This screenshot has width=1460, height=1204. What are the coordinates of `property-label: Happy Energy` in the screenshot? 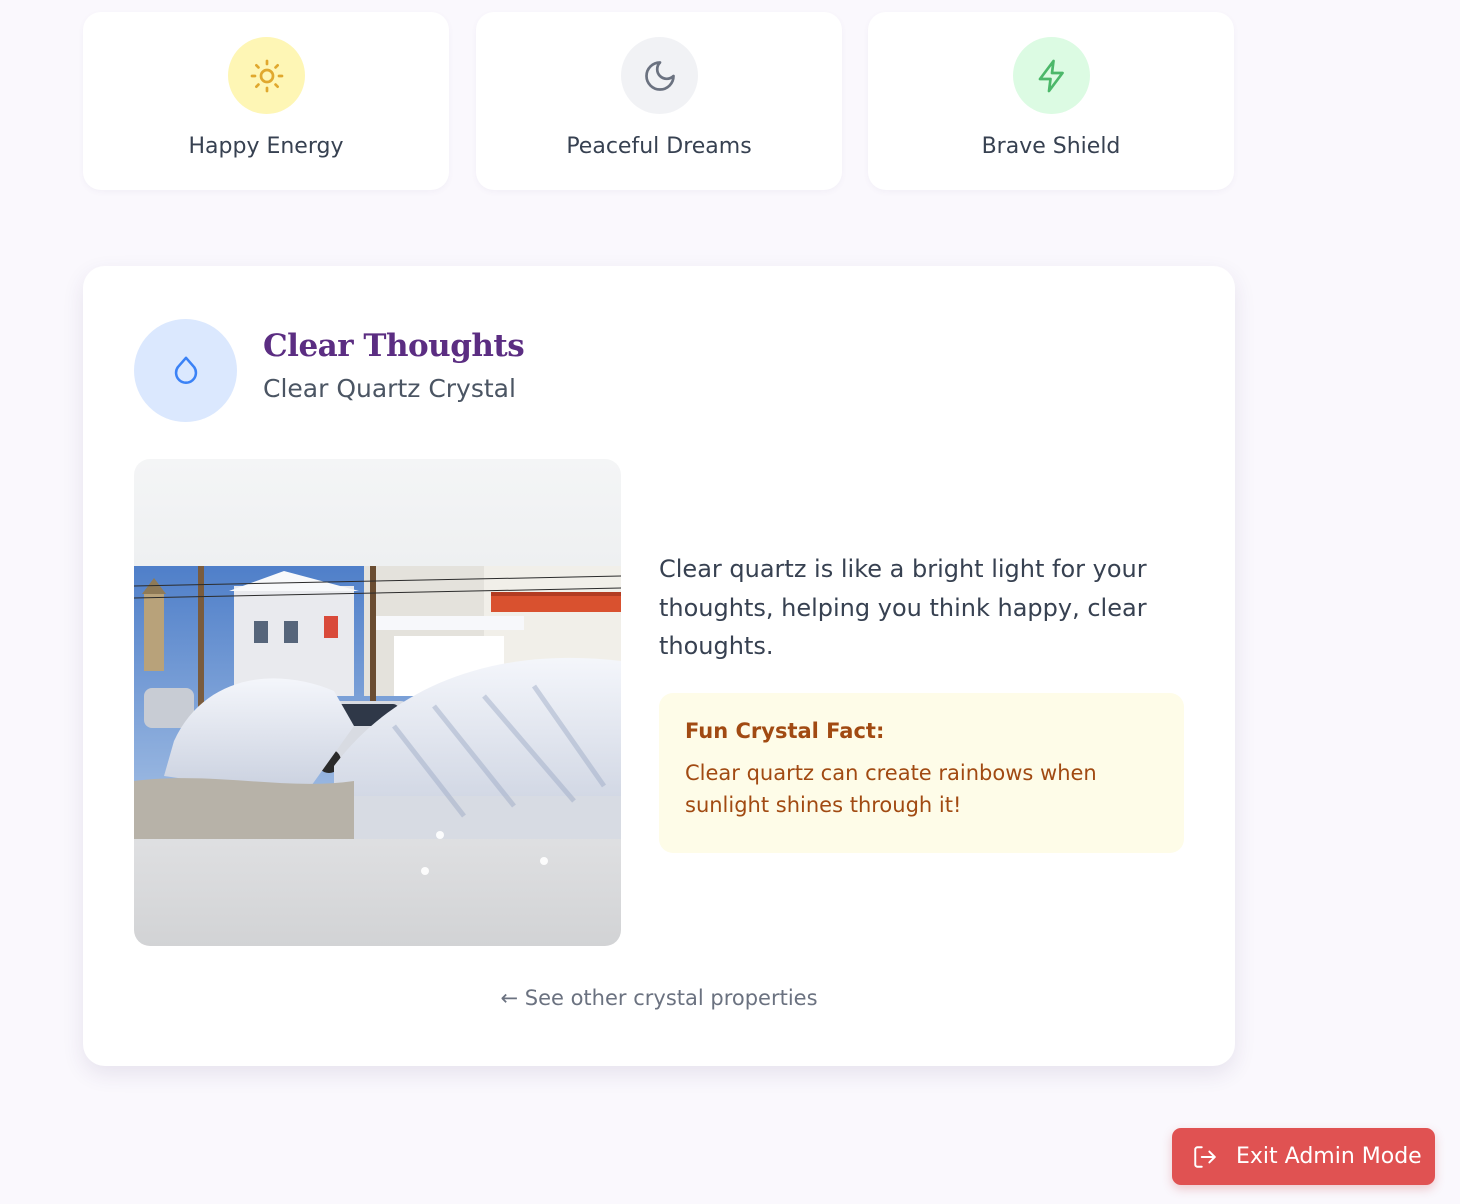 It's located at (266, 146).